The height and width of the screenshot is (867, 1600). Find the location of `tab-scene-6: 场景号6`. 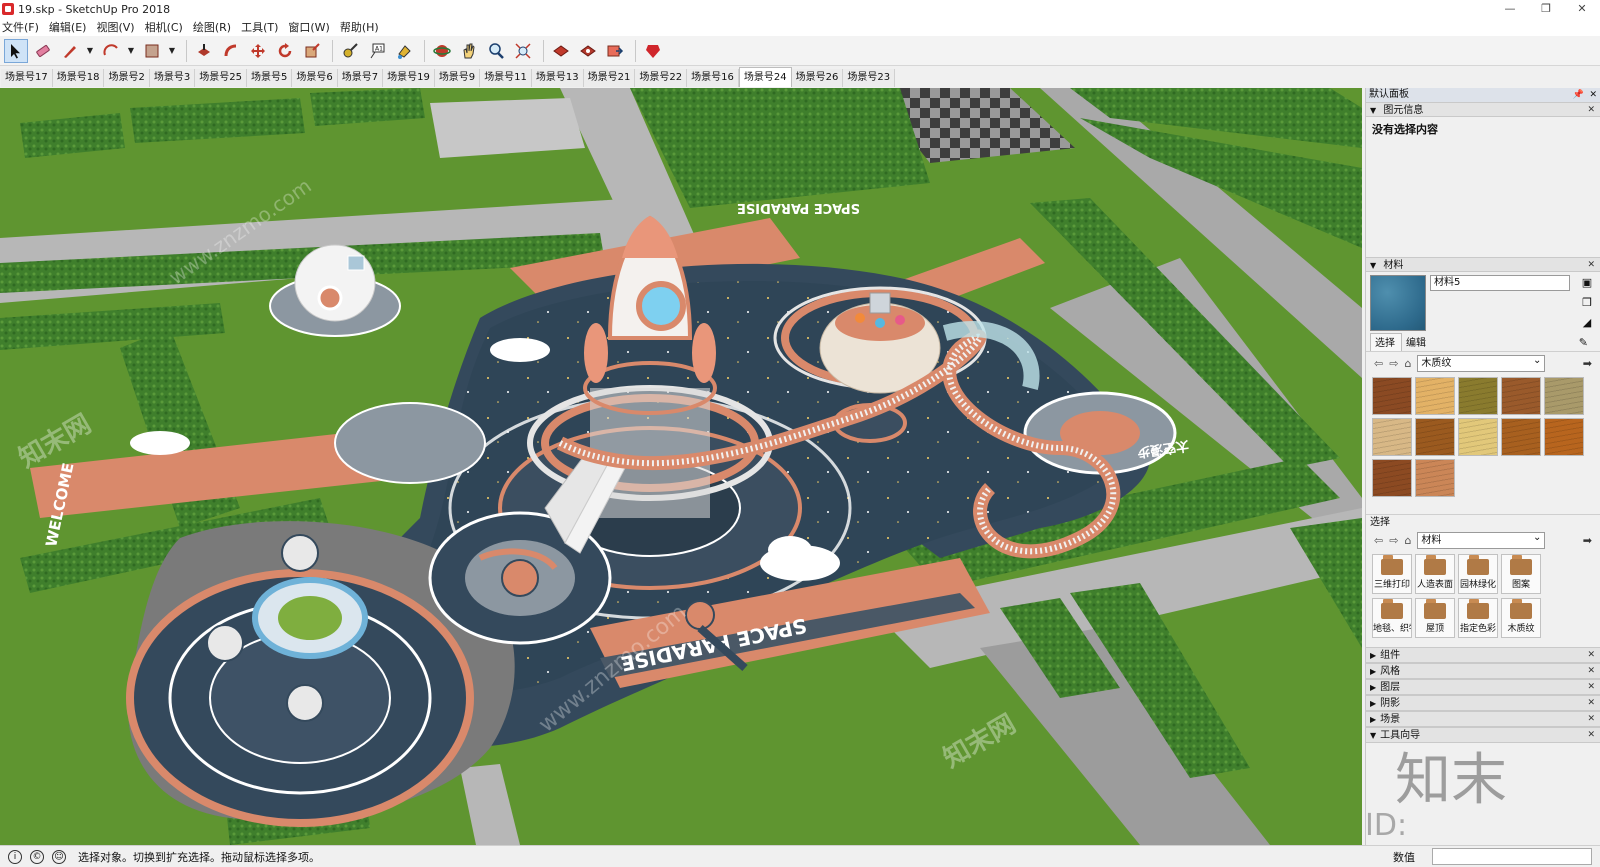

tab-scene-6: 场景号6 is located at coordinates (315, 78).